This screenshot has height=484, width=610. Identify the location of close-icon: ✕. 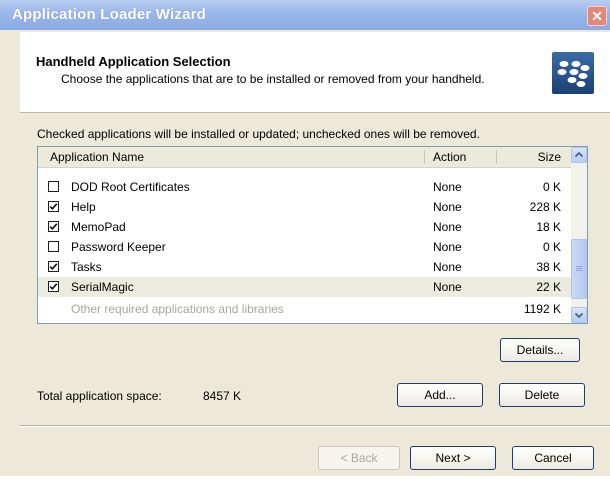
(597, 16).